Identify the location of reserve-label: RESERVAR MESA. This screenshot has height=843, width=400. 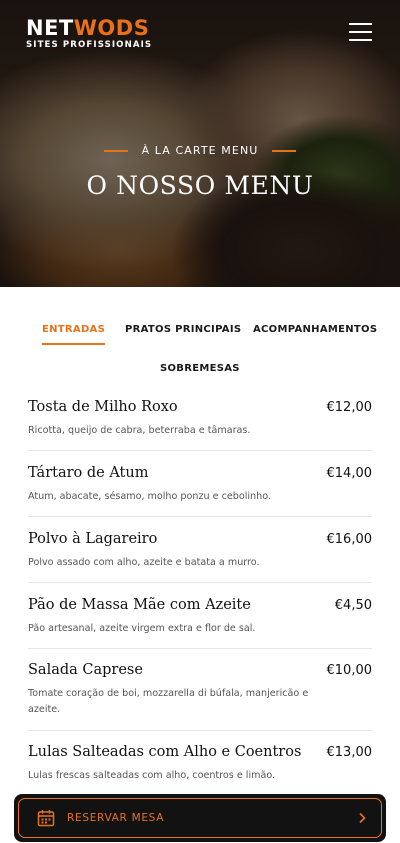
(116, 818).